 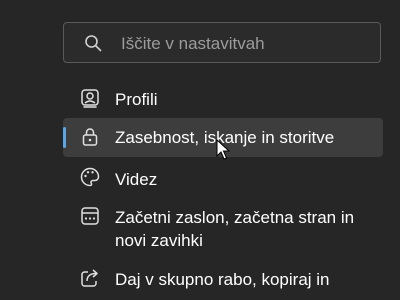 I want to click on nav-item-share-copy: Daj v skupno rabo, kopiraj in, so click(x=223, y=281).